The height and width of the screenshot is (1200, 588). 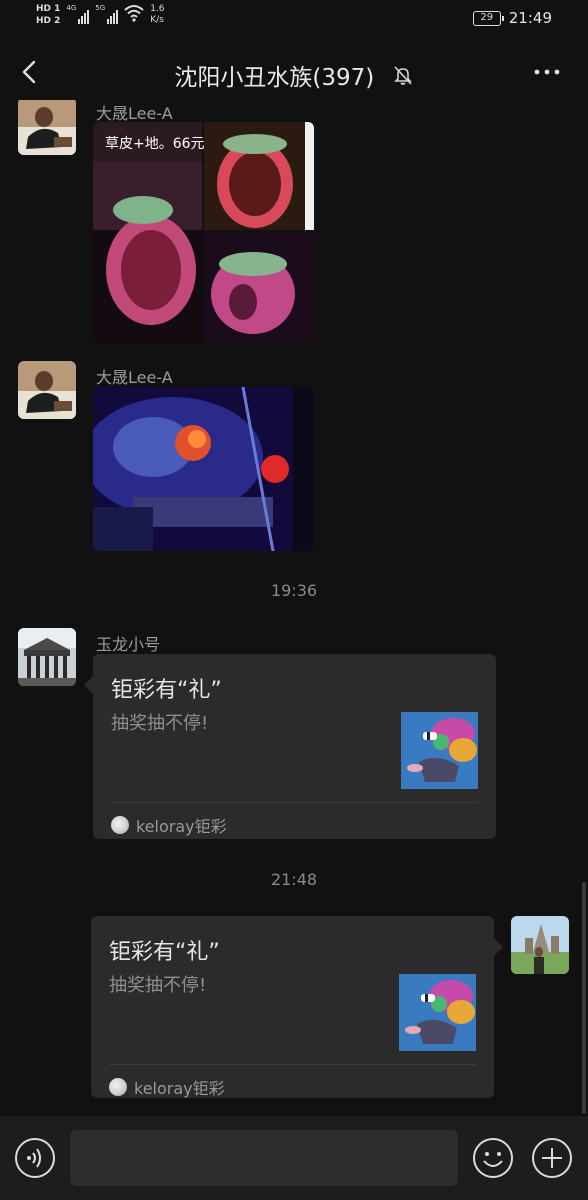 I want to click on signal-5g-icon: 5G, so click(x=107, y=14).